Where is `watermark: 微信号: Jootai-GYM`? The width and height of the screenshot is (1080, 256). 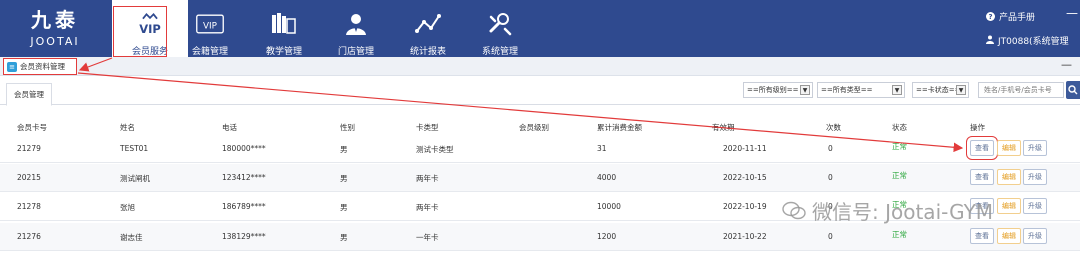
watermark: 微信号: Jootai-GYM is located at coordinates (887, 210).